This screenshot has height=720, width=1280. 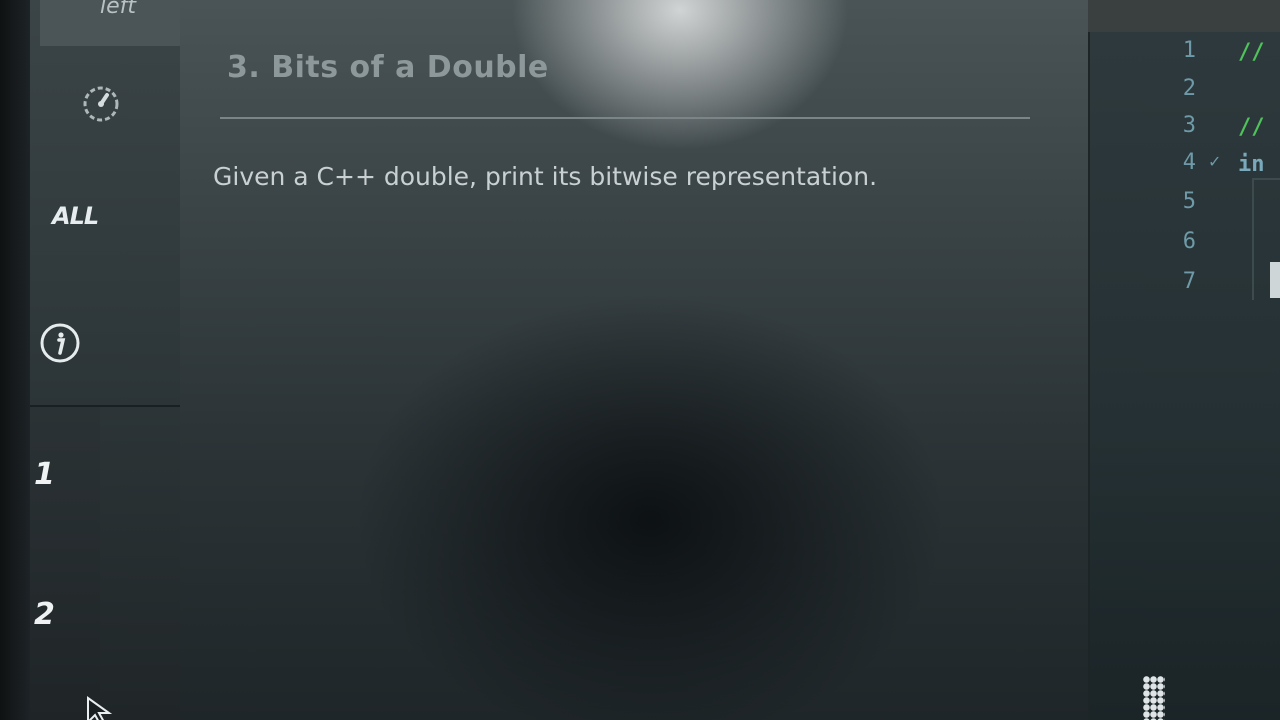 What do you see at coordinates (60, 343) in the screenshot?
I see `info-icon` at bounding box center [60, 343].